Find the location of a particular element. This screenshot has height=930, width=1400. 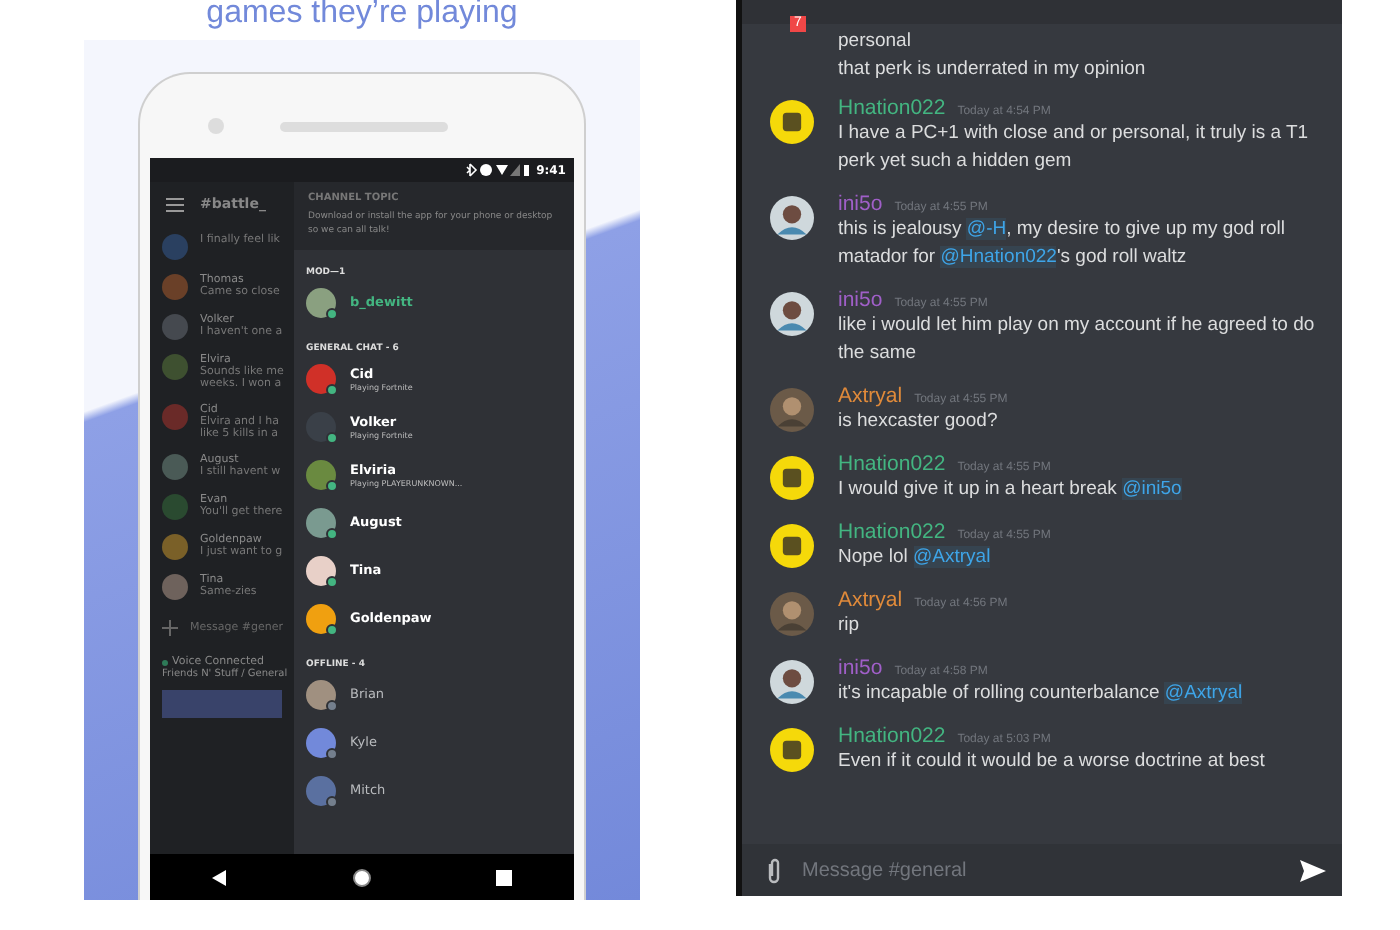

message-text: Even if it could it would be a worse doctrine at best is located at coordinates (1052, 762).